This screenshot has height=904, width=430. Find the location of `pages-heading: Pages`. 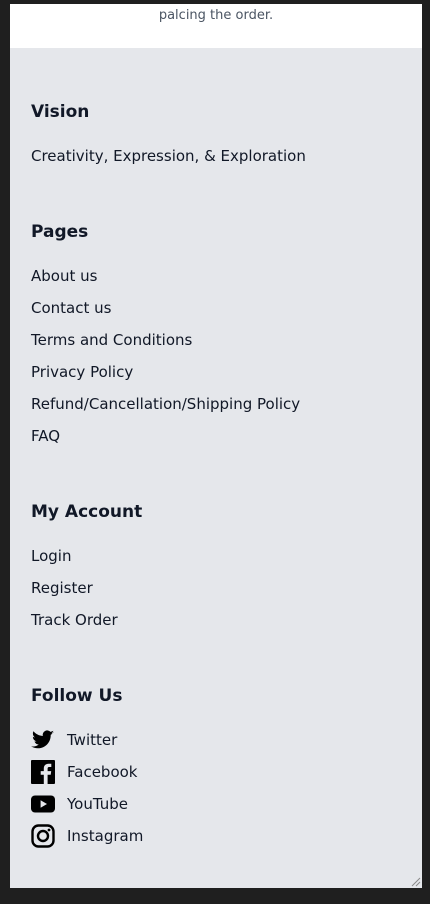

pages-heading: Pages is located at coordinates (60, 232).